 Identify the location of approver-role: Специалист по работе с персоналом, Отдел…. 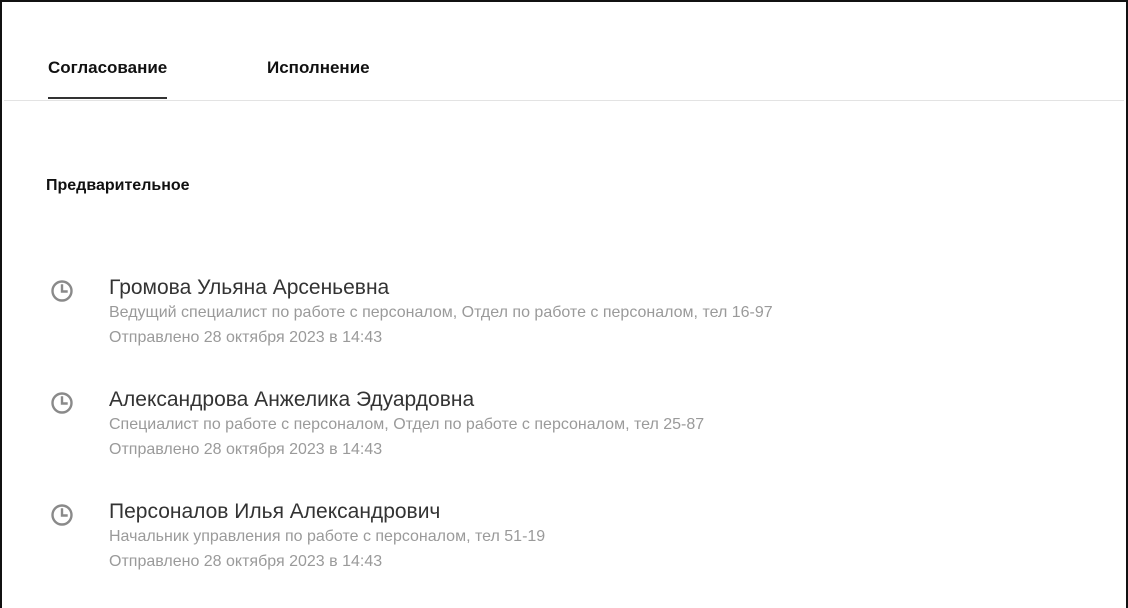
(407, 424).